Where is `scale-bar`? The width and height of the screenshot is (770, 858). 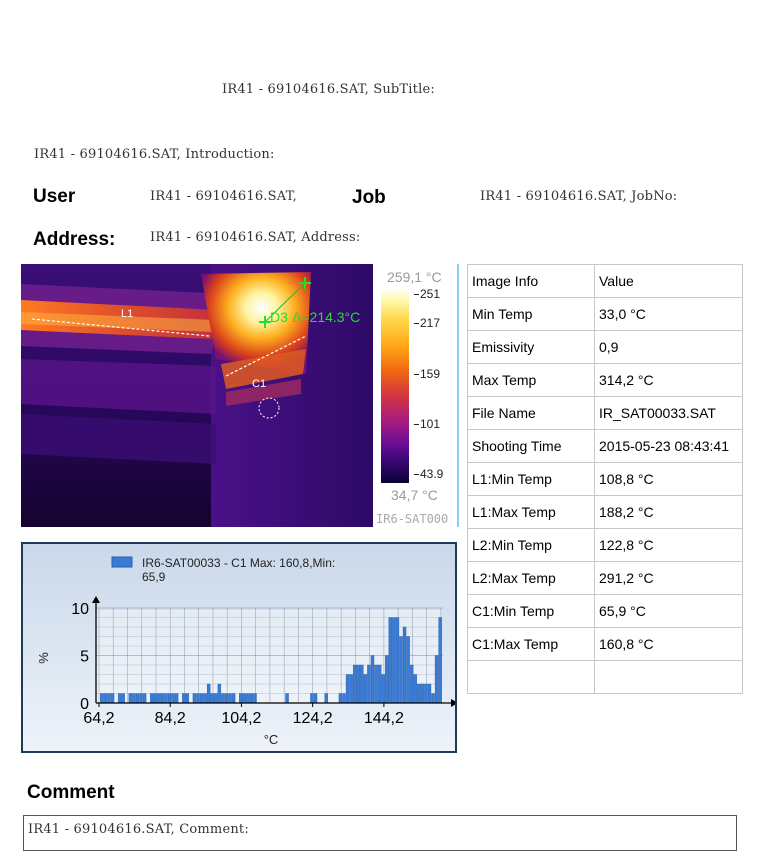
scale-bar is located at coordinates (395, 385).